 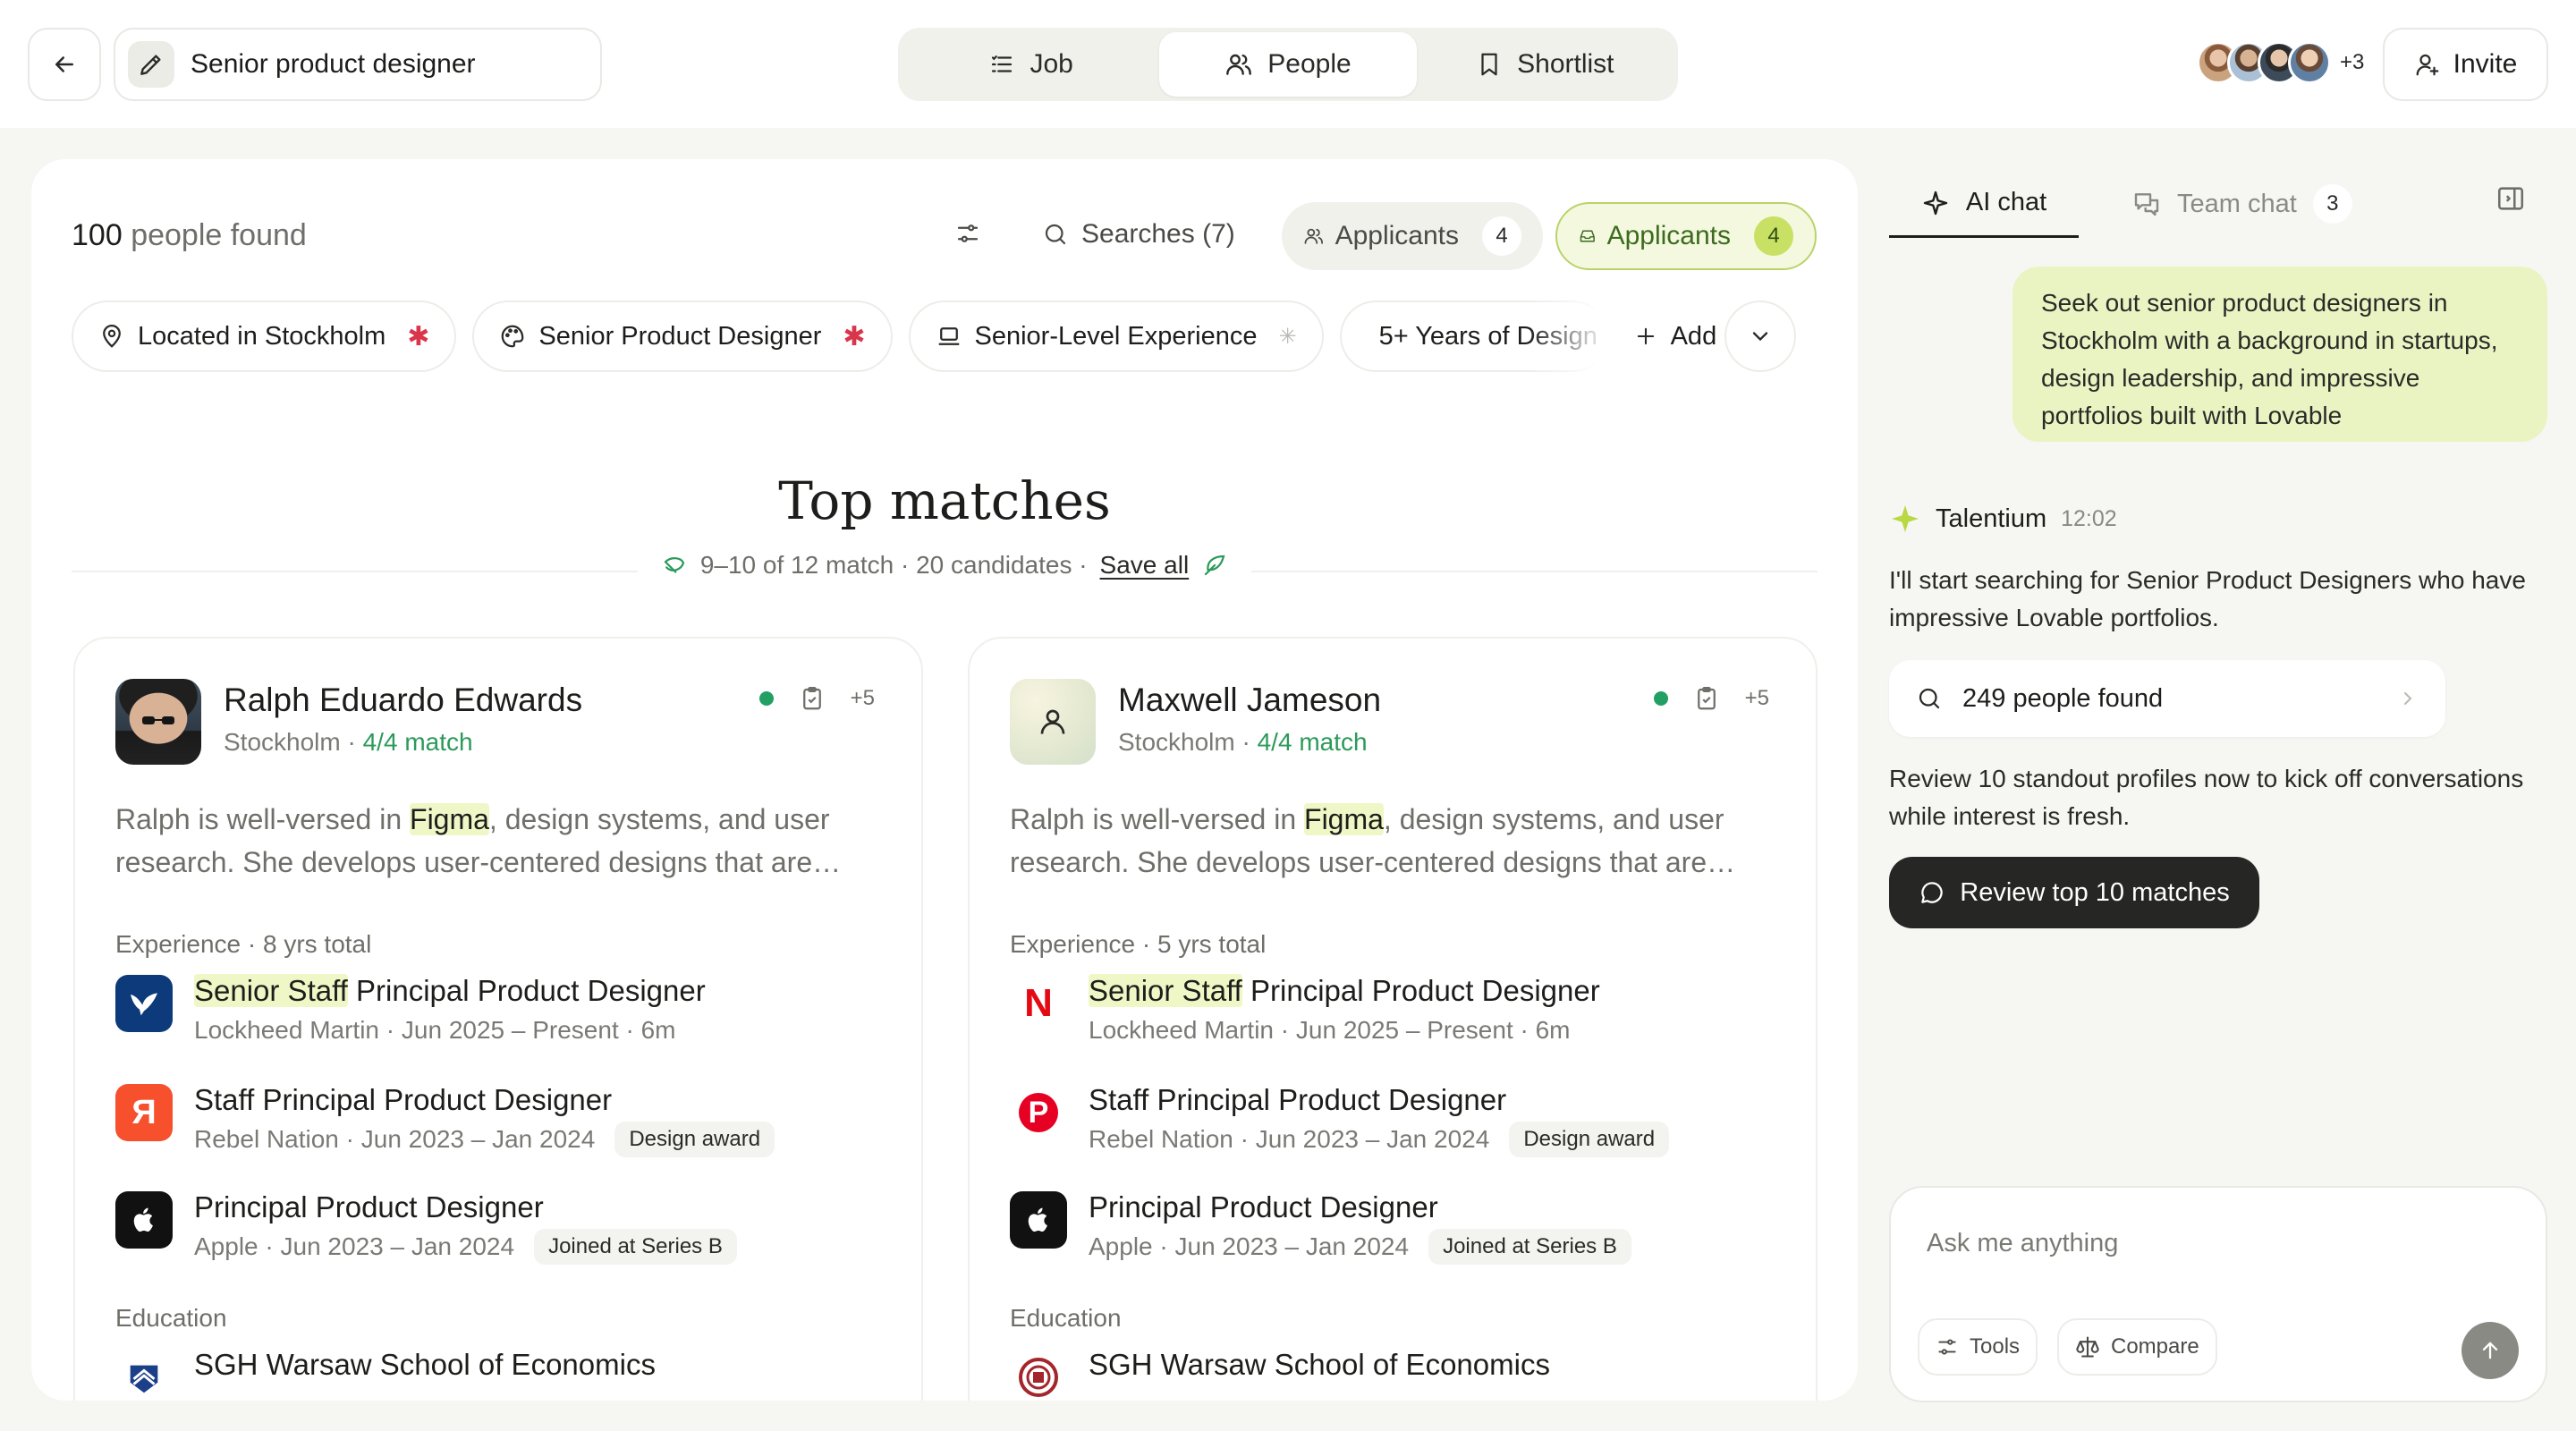 What do you see at coordinates (1397, 236) in the screenshot?
I see `applicants-label: Applicants` at bounding box center [1397, 236].